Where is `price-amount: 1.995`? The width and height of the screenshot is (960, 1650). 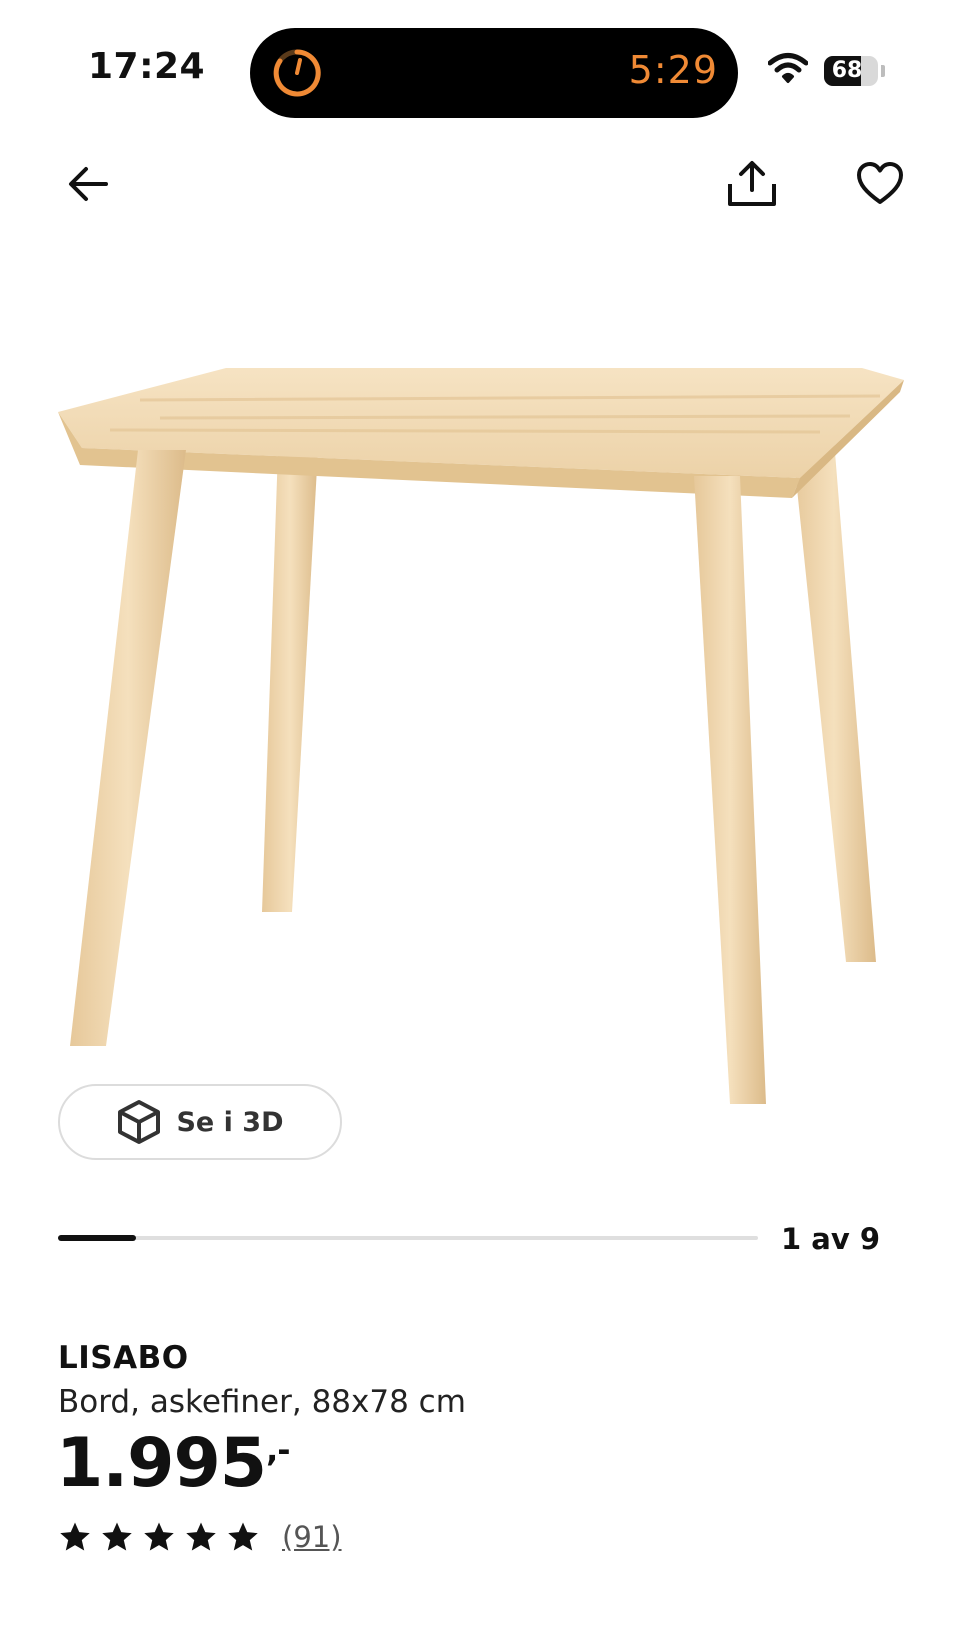
price-amount: 1.995 is located at coordinates (161, 1463).